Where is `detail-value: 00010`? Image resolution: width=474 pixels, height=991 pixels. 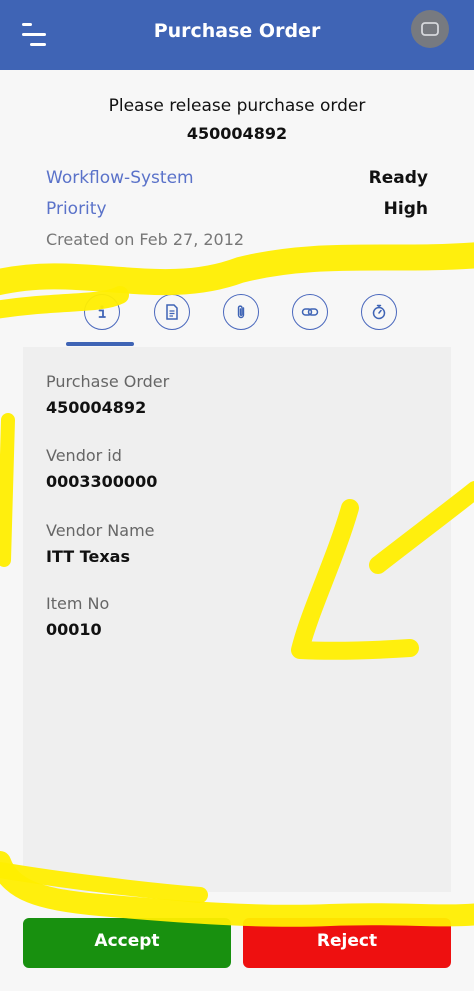
detail-value: 00010 is located at coordinates (74, 629).